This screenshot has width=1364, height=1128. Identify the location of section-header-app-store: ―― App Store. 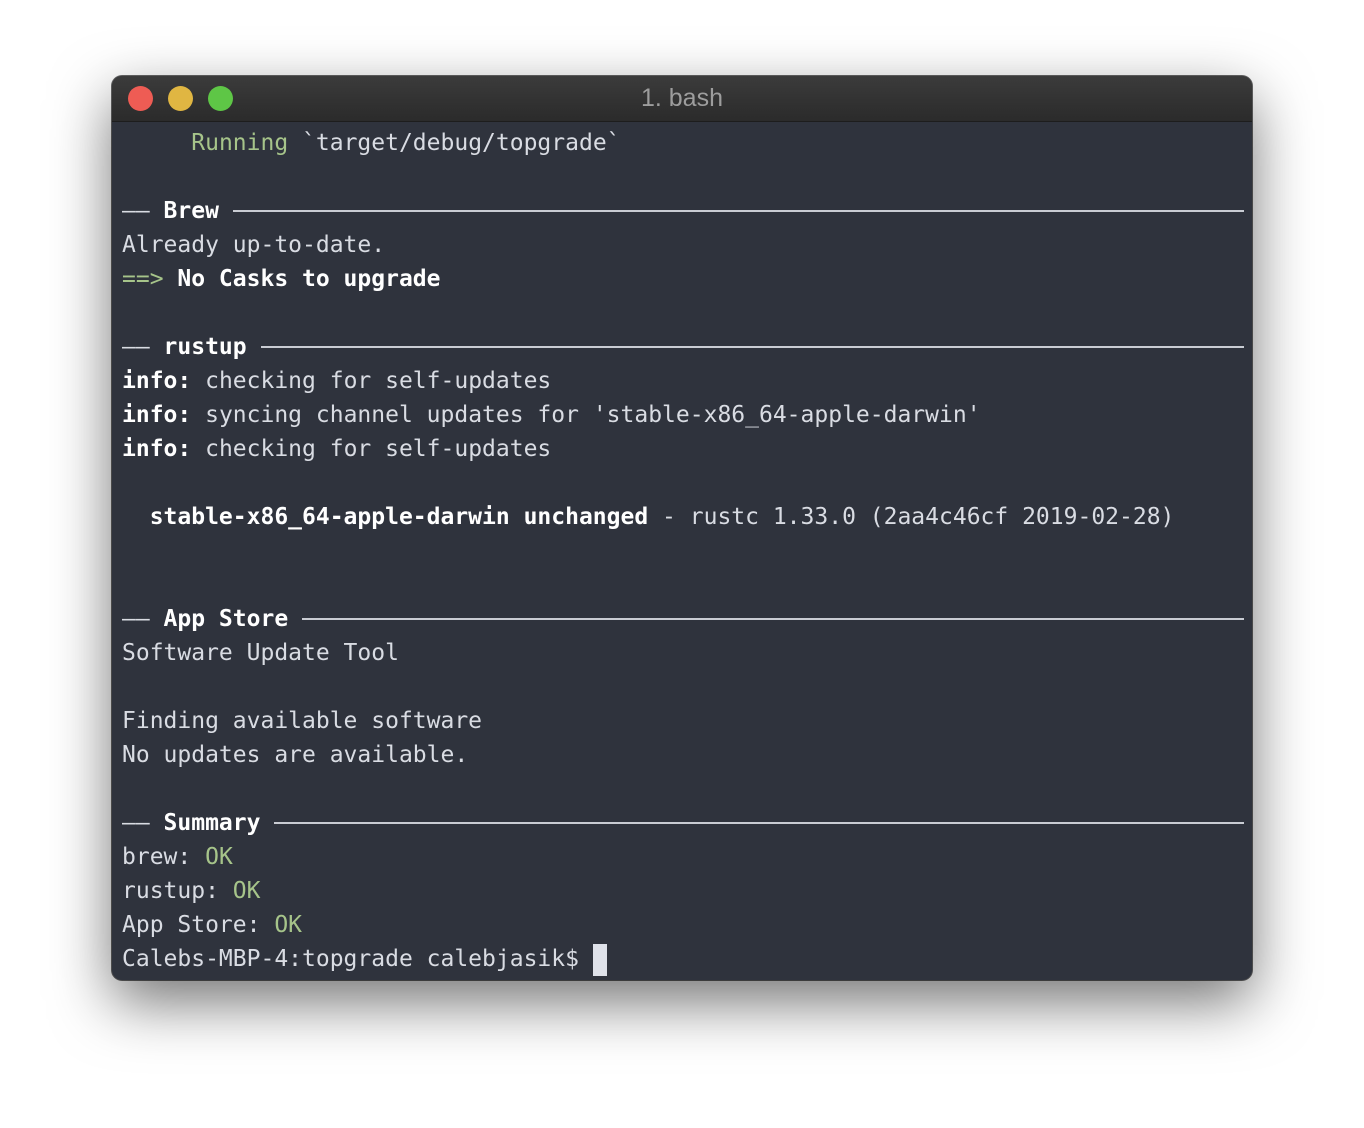
(683, 619).